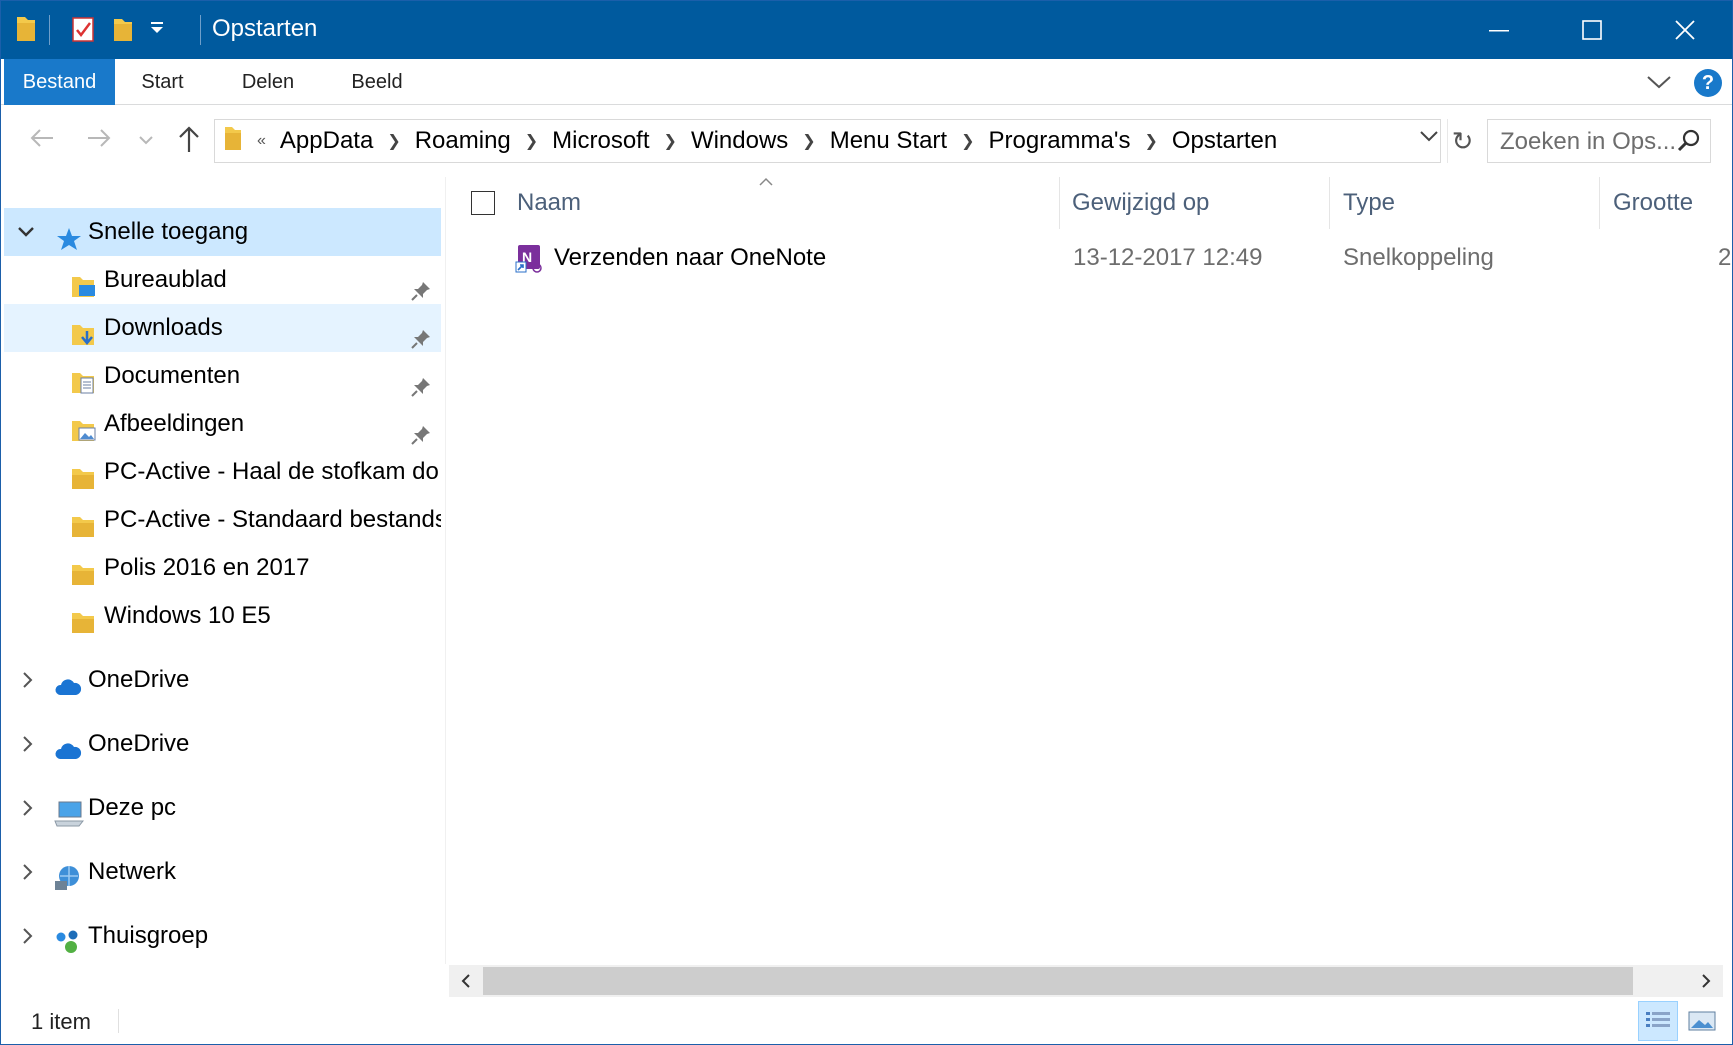 This screenshot has width=1733, height=1045. Describe the element at coordinates (483, 203) in the screenshot. I see `select-all-checkbox` at that location.